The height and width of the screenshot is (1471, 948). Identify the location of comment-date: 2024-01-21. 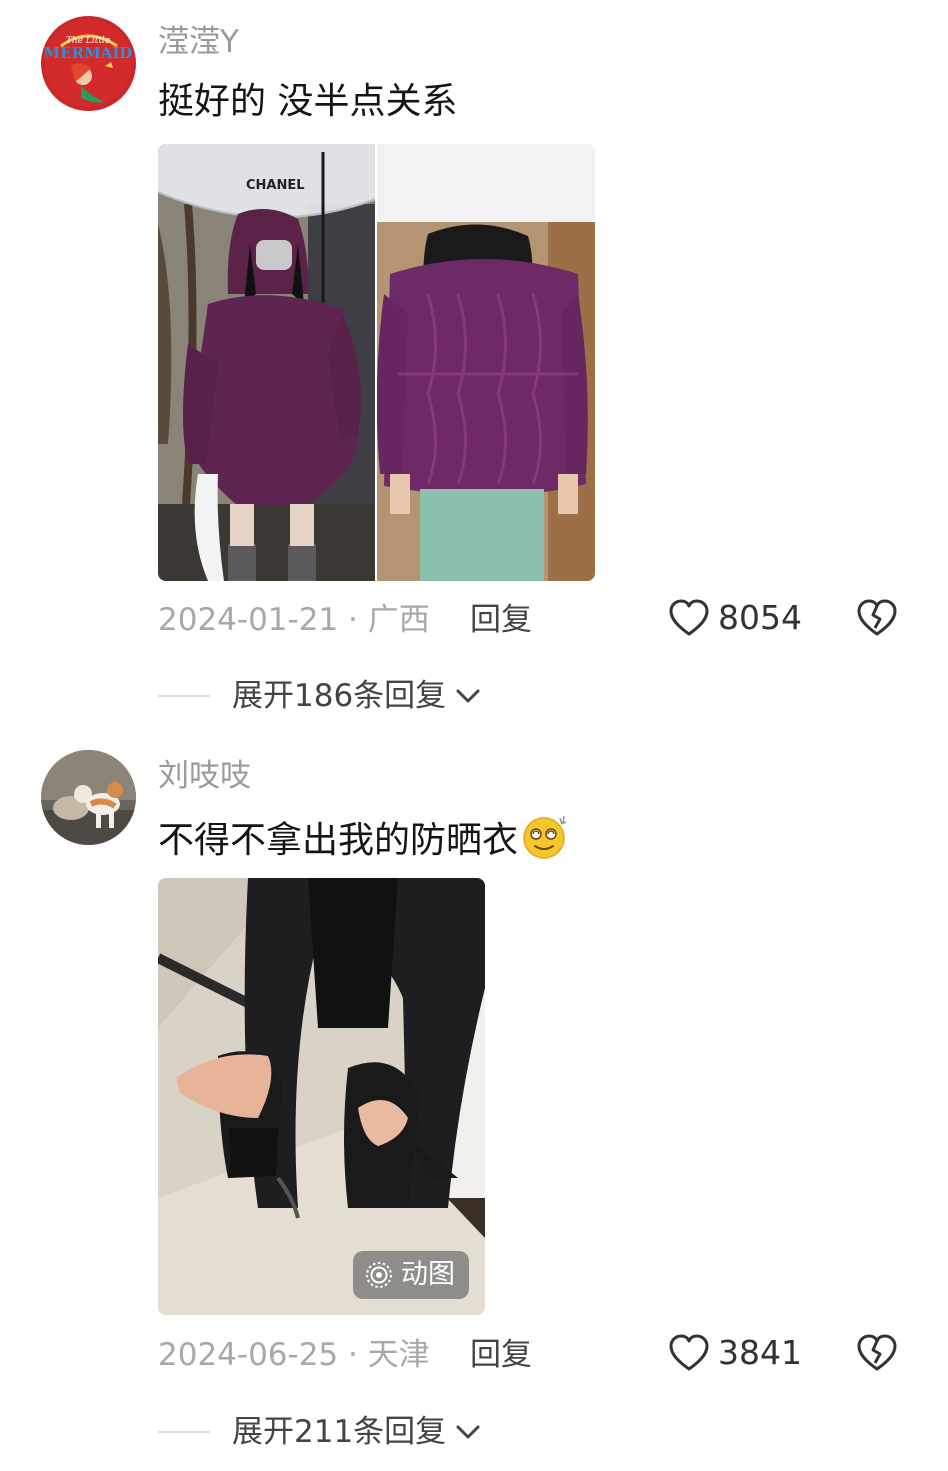
(248, 620).